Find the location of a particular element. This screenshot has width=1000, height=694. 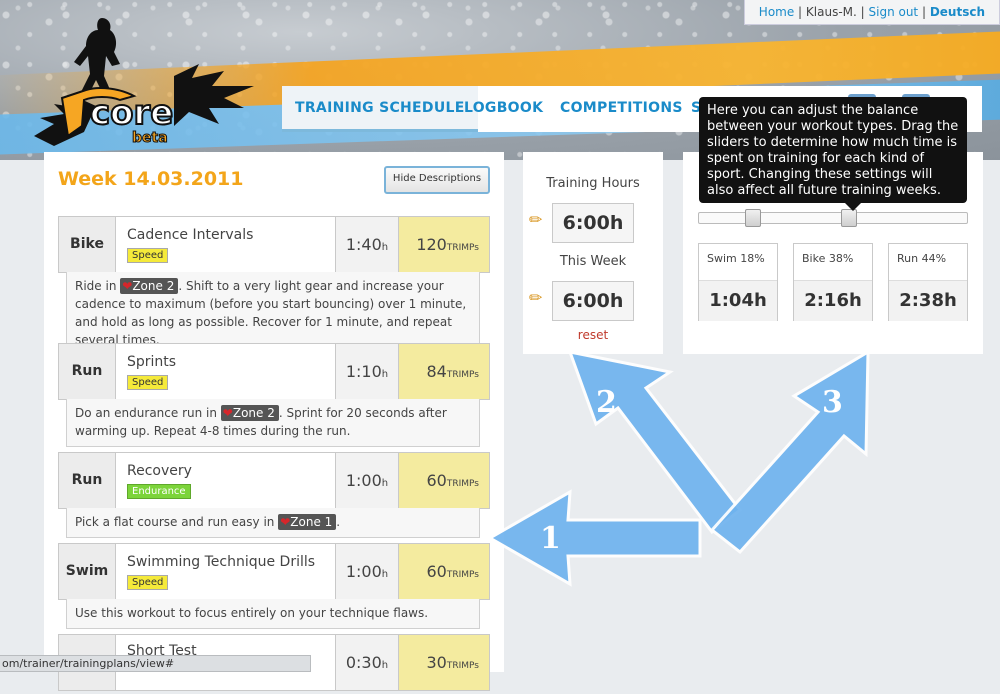

sport-share-bike: Bike 38% 2:16h is located at coordinates (833, 282).